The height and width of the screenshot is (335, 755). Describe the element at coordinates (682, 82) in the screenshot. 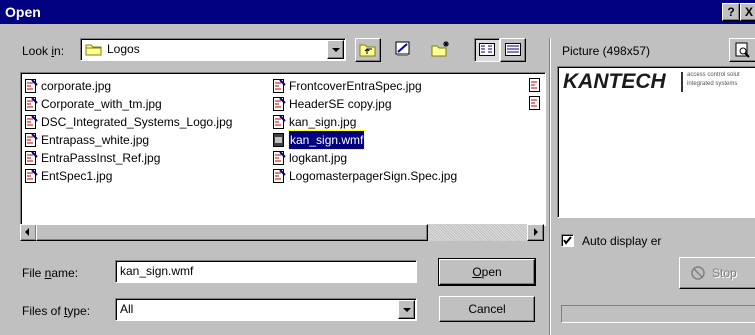

I see `logo-divider` at that location.